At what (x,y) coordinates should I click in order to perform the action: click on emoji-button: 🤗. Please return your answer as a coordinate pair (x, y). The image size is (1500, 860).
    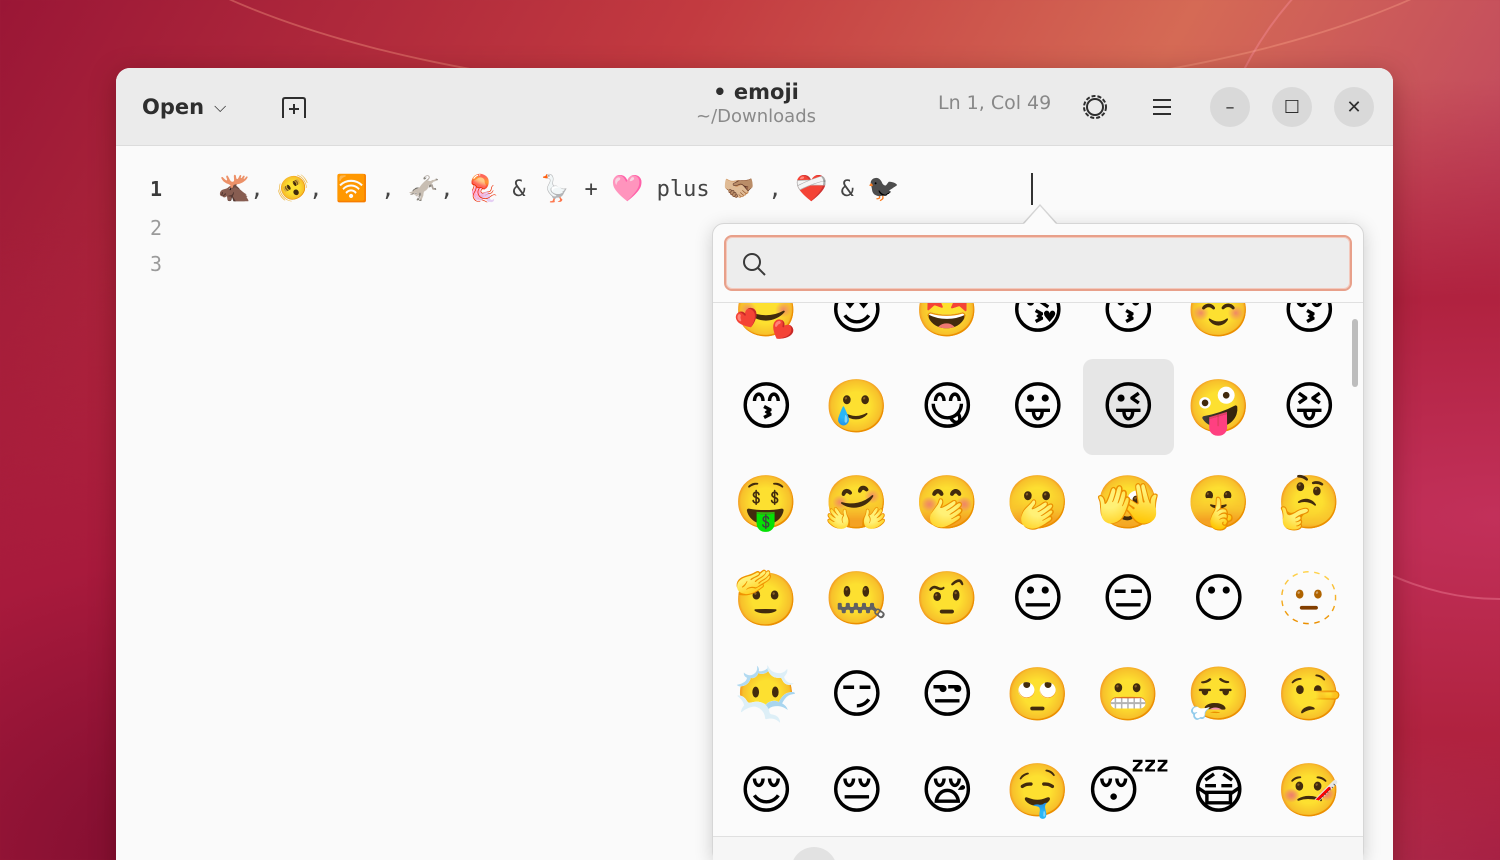
    Looking at the image, I should click on (857, 503).